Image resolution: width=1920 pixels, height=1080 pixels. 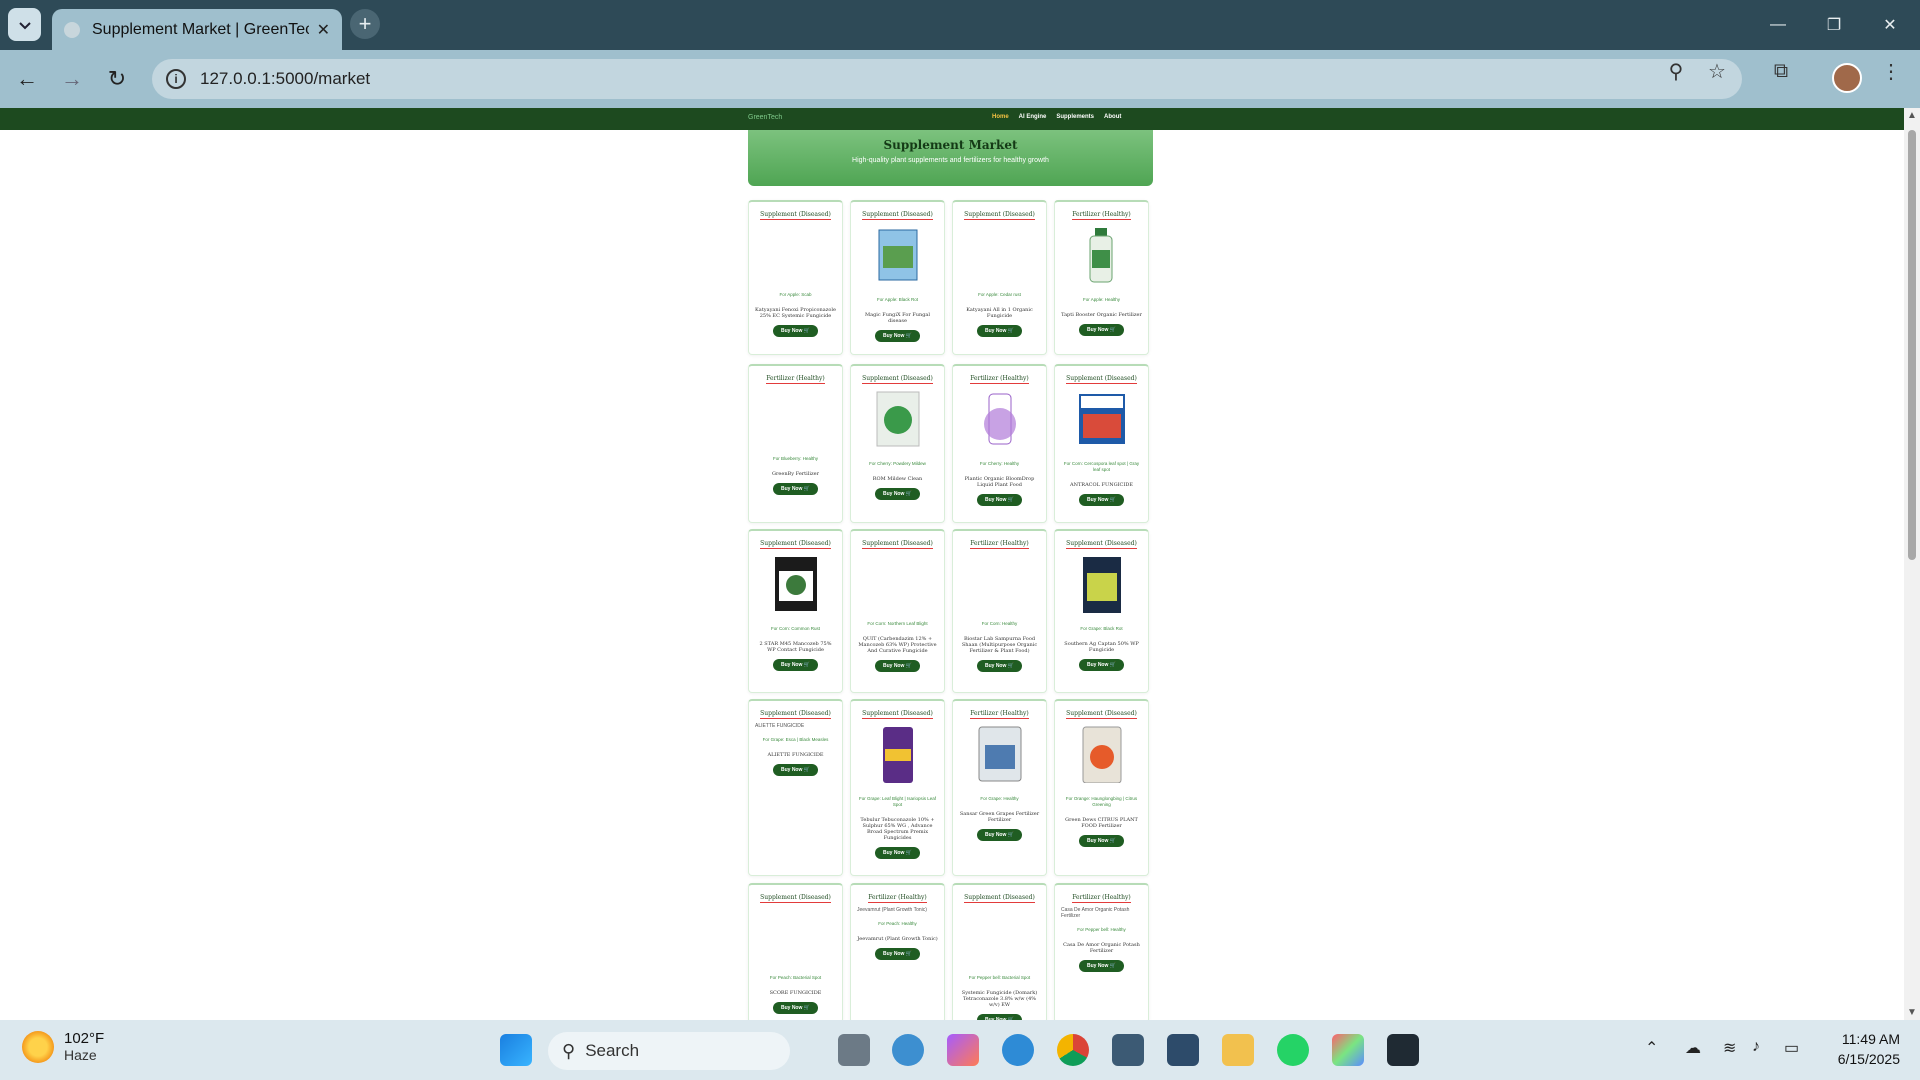 I want to click on clock-date: 6/15/2025, so click(x=1868, y=1059).